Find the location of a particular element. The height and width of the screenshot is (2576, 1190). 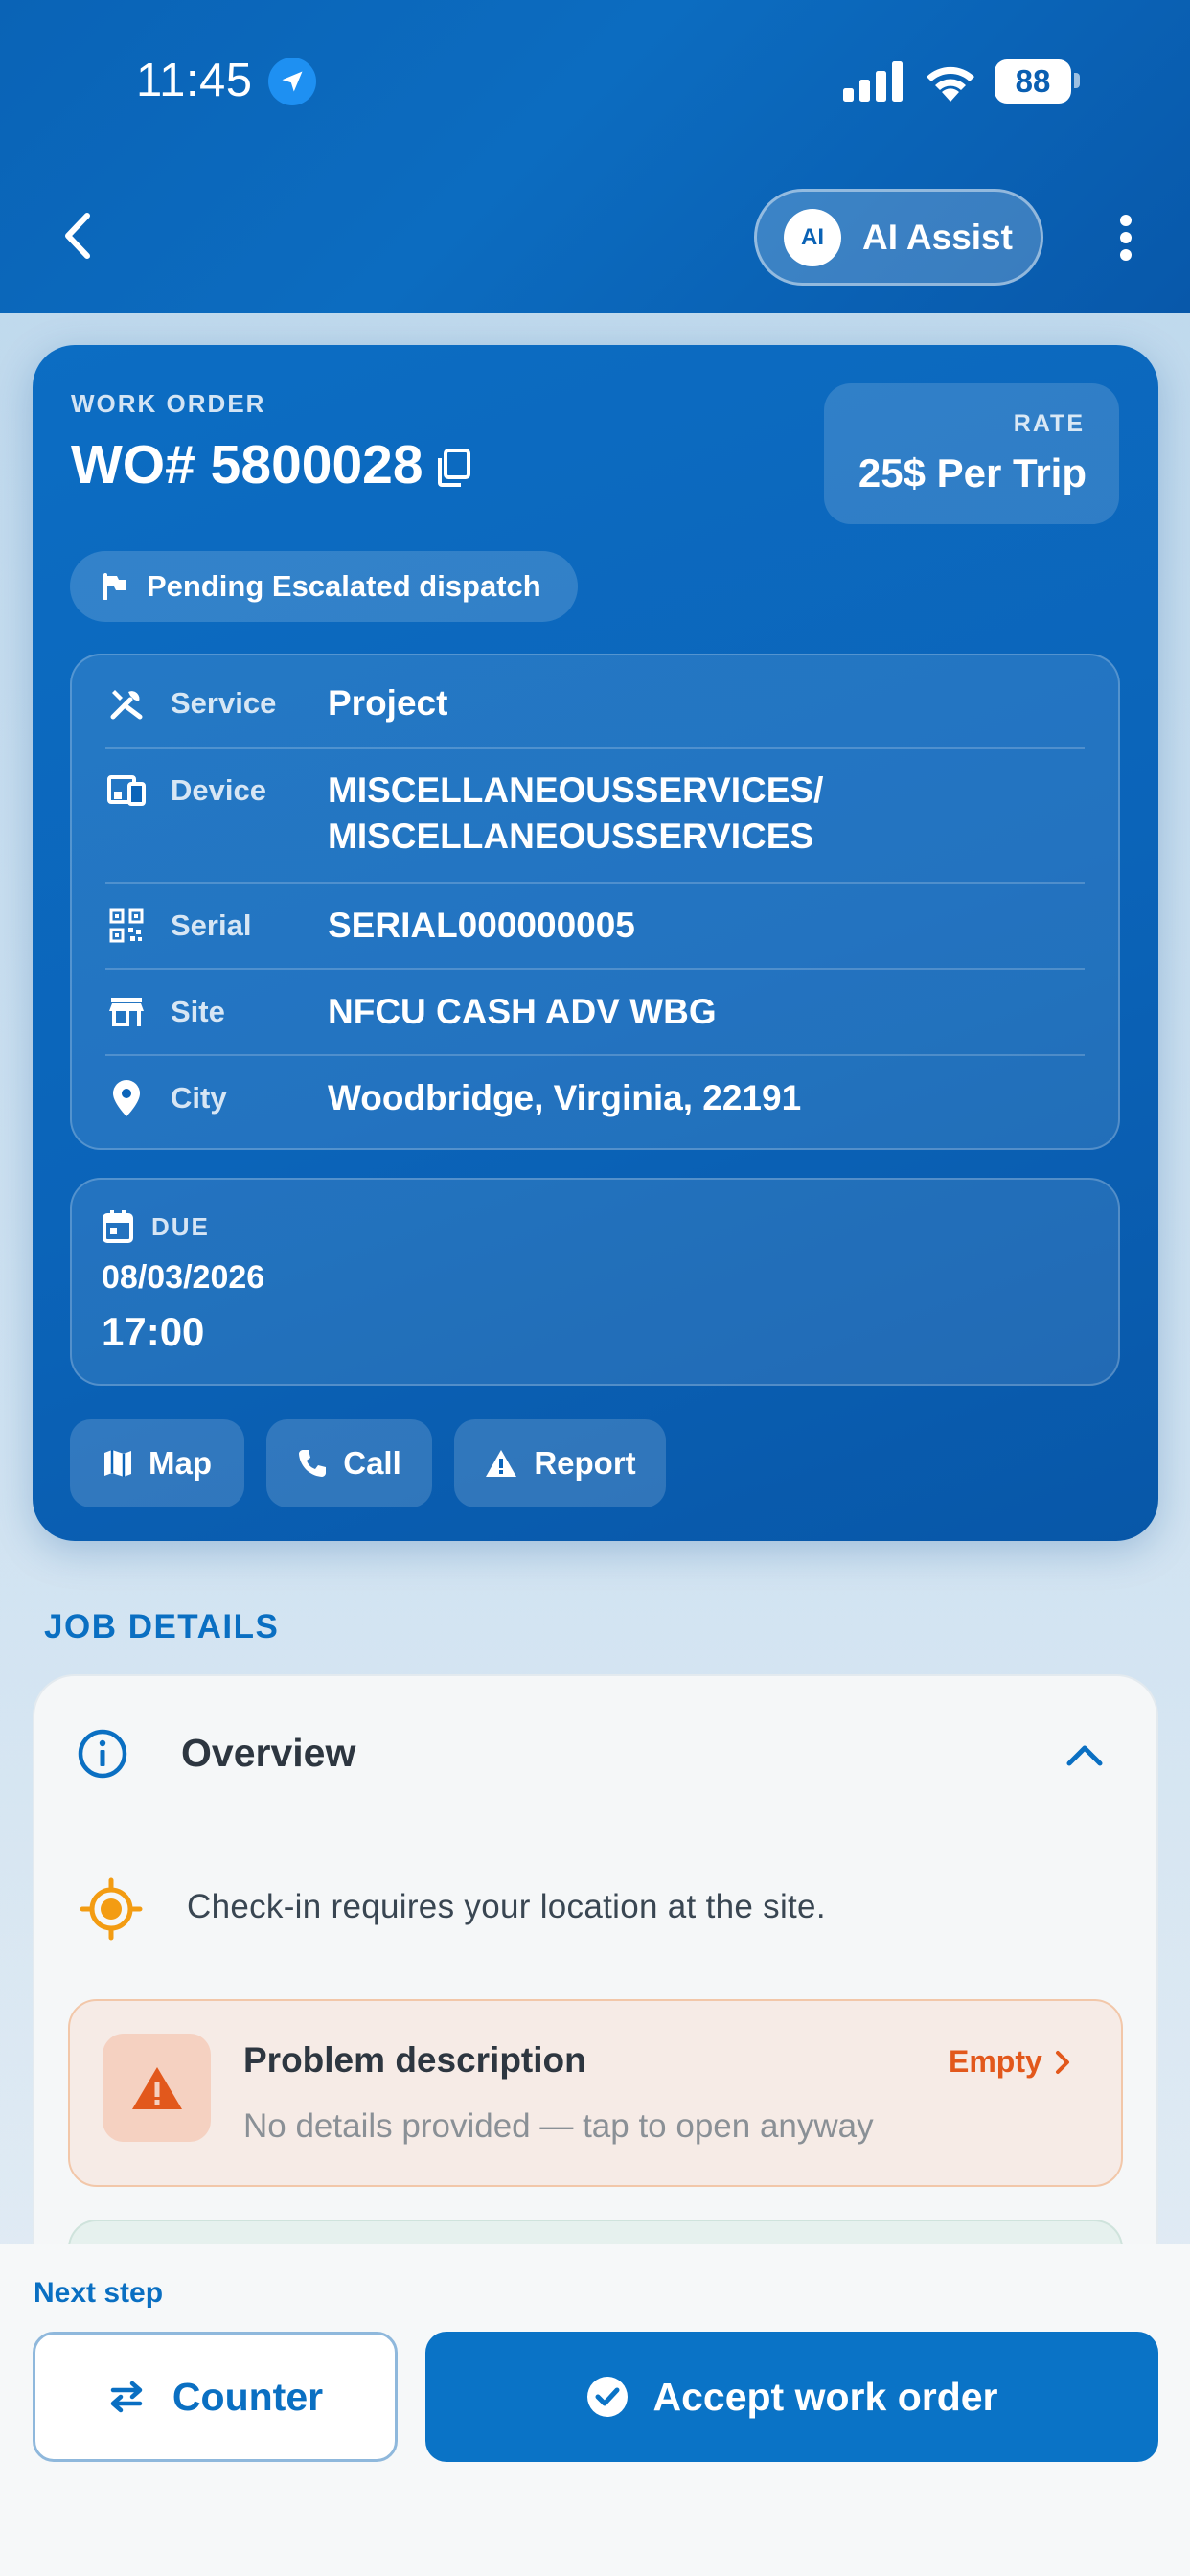

battery-tip is located at coordinates (1077, 80).